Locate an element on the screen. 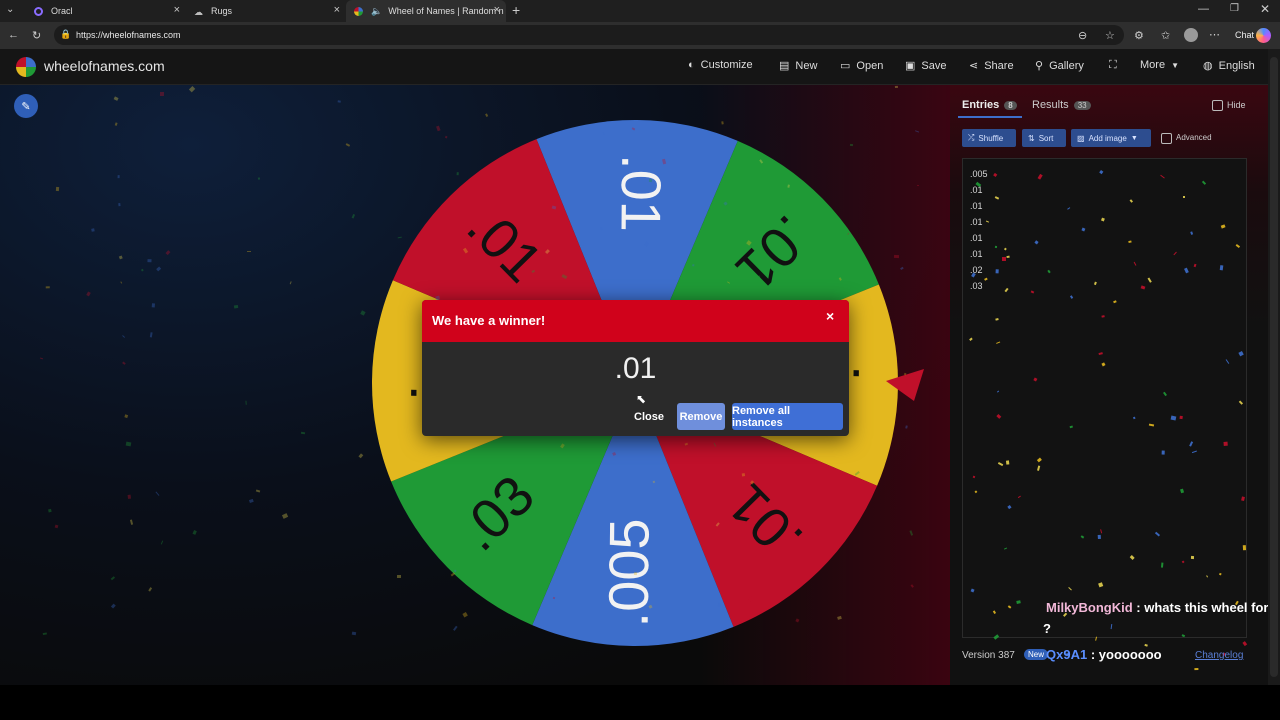 This screenshot has height=720, width=1280. scrollbar-thumb is located at coordinates (1274, 367).